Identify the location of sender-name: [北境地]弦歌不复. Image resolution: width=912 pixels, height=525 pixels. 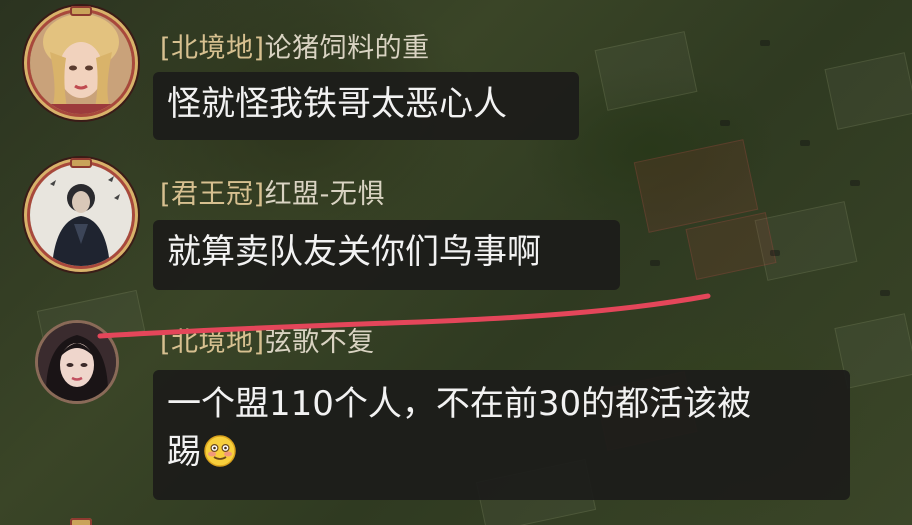
(267, 339).